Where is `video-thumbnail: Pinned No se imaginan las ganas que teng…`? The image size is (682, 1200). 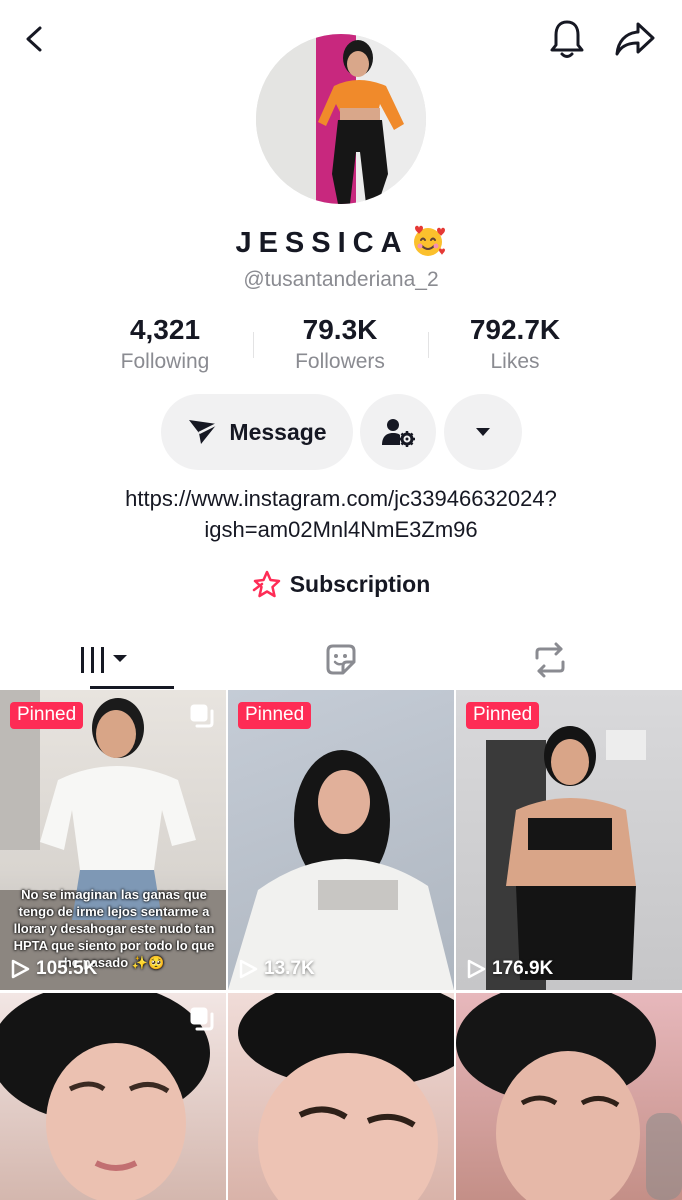 video-thumbnail: Pinned No se imaginan las ganas que teng… is located at coordinates (113, 840).